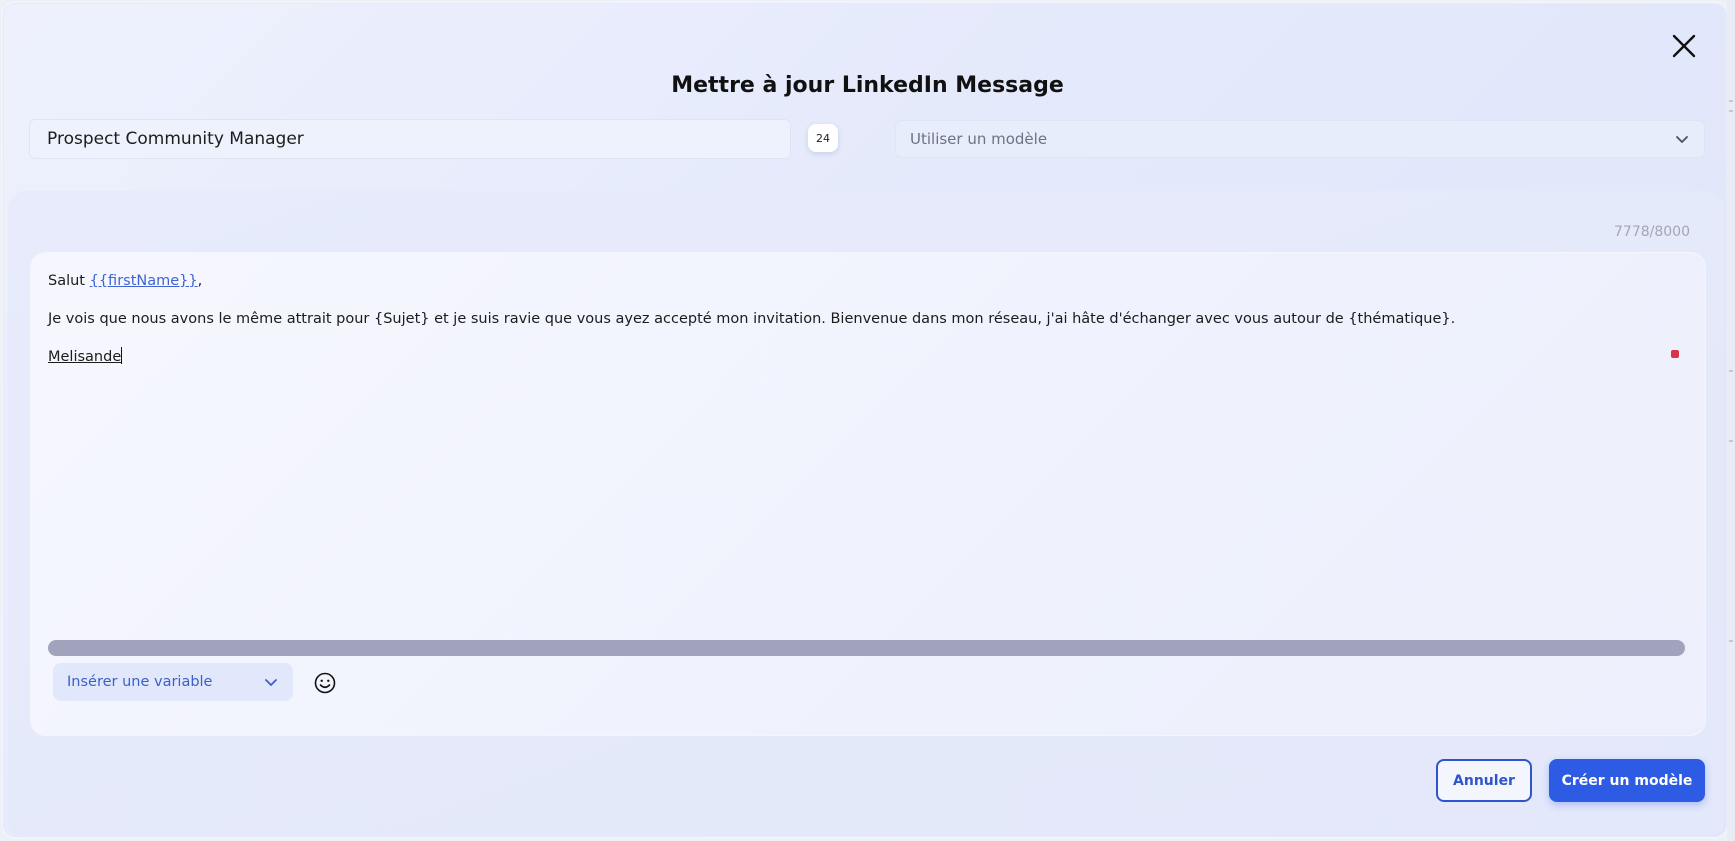 The width and height of the screenshot is (1735, 841). What do you see at coordinates (325, 683) in the screenshot?
I see `smiley-icon` at bounding box center [325, 683].